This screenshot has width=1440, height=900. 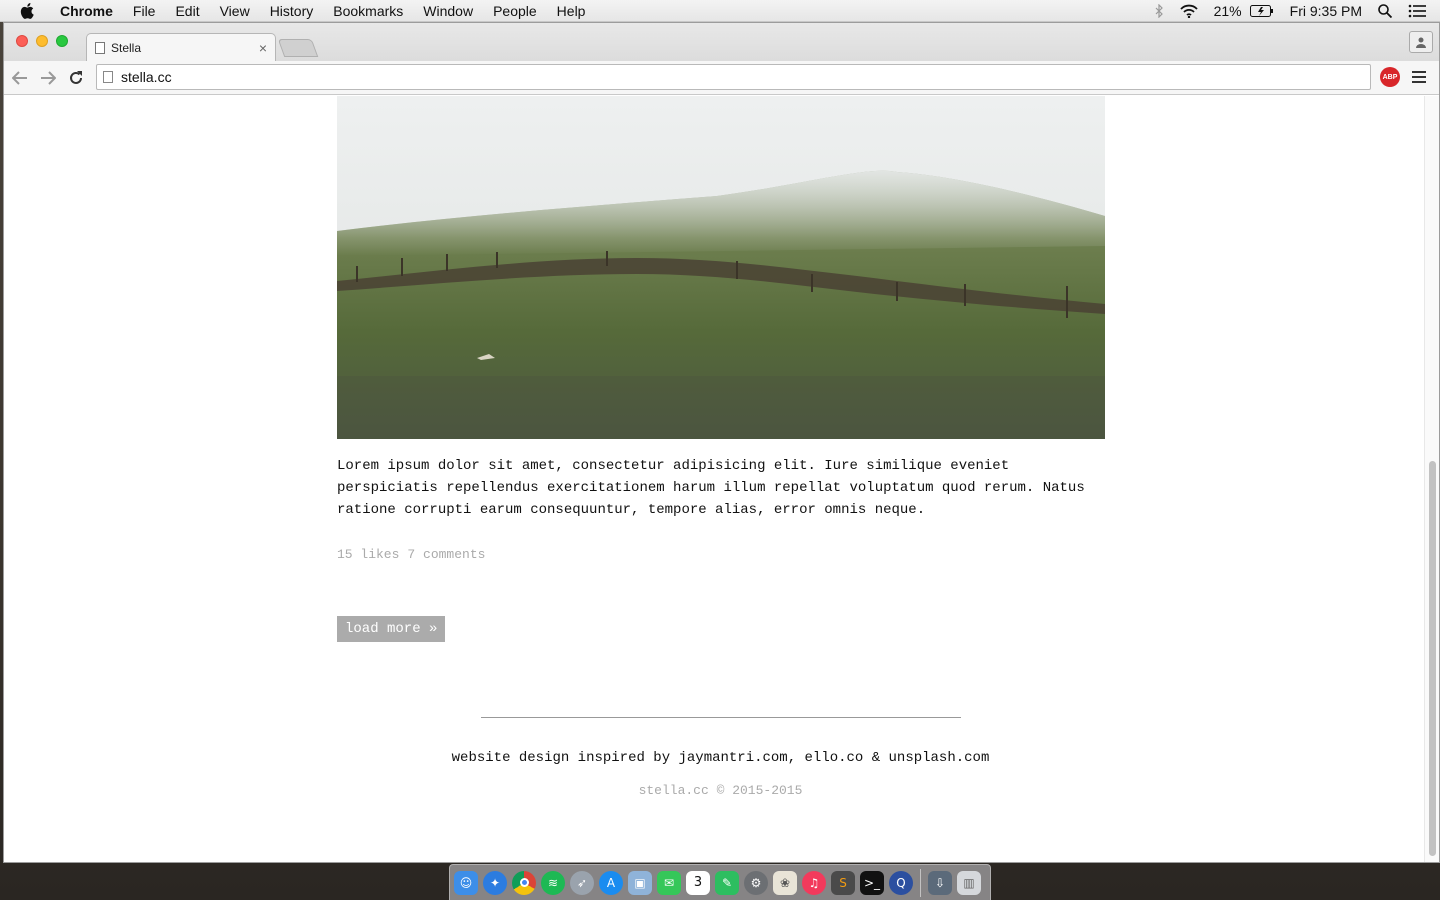 I want to click on preview-icon: ▣, so click(x=640, y=882).